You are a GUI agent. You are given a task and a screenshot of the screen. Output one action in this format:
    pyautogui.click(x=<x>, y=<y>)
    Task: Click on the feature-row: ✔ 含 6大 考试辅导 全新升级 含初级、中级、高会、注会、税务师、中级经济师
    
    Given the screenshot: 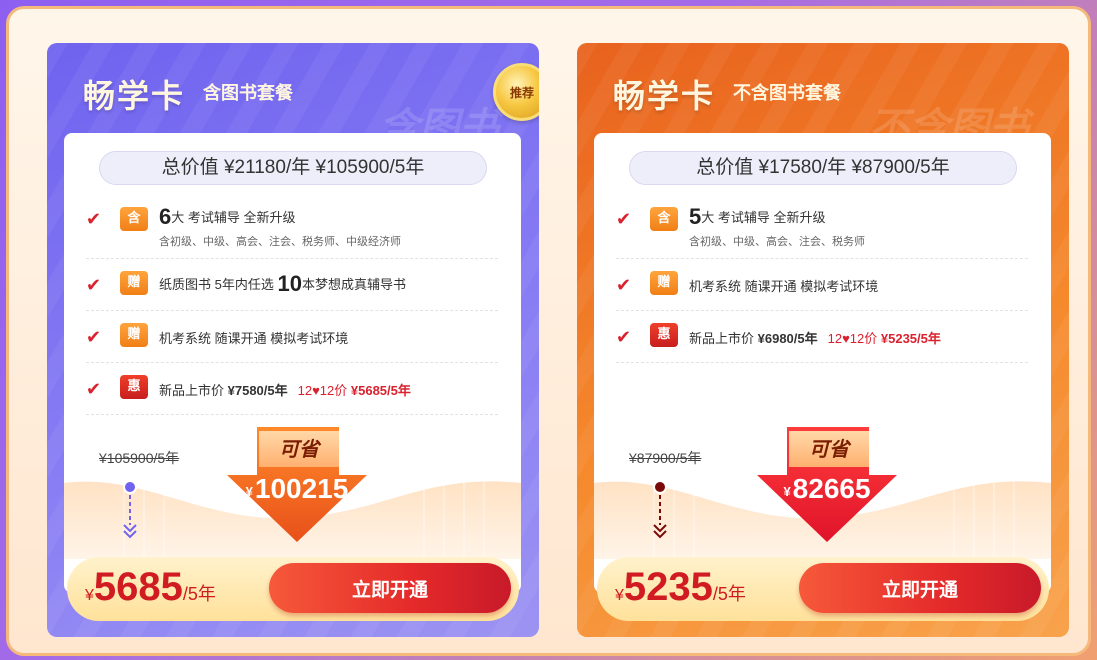 What is the action you would take?
    pyautogui.click(x=292, y=228)
    